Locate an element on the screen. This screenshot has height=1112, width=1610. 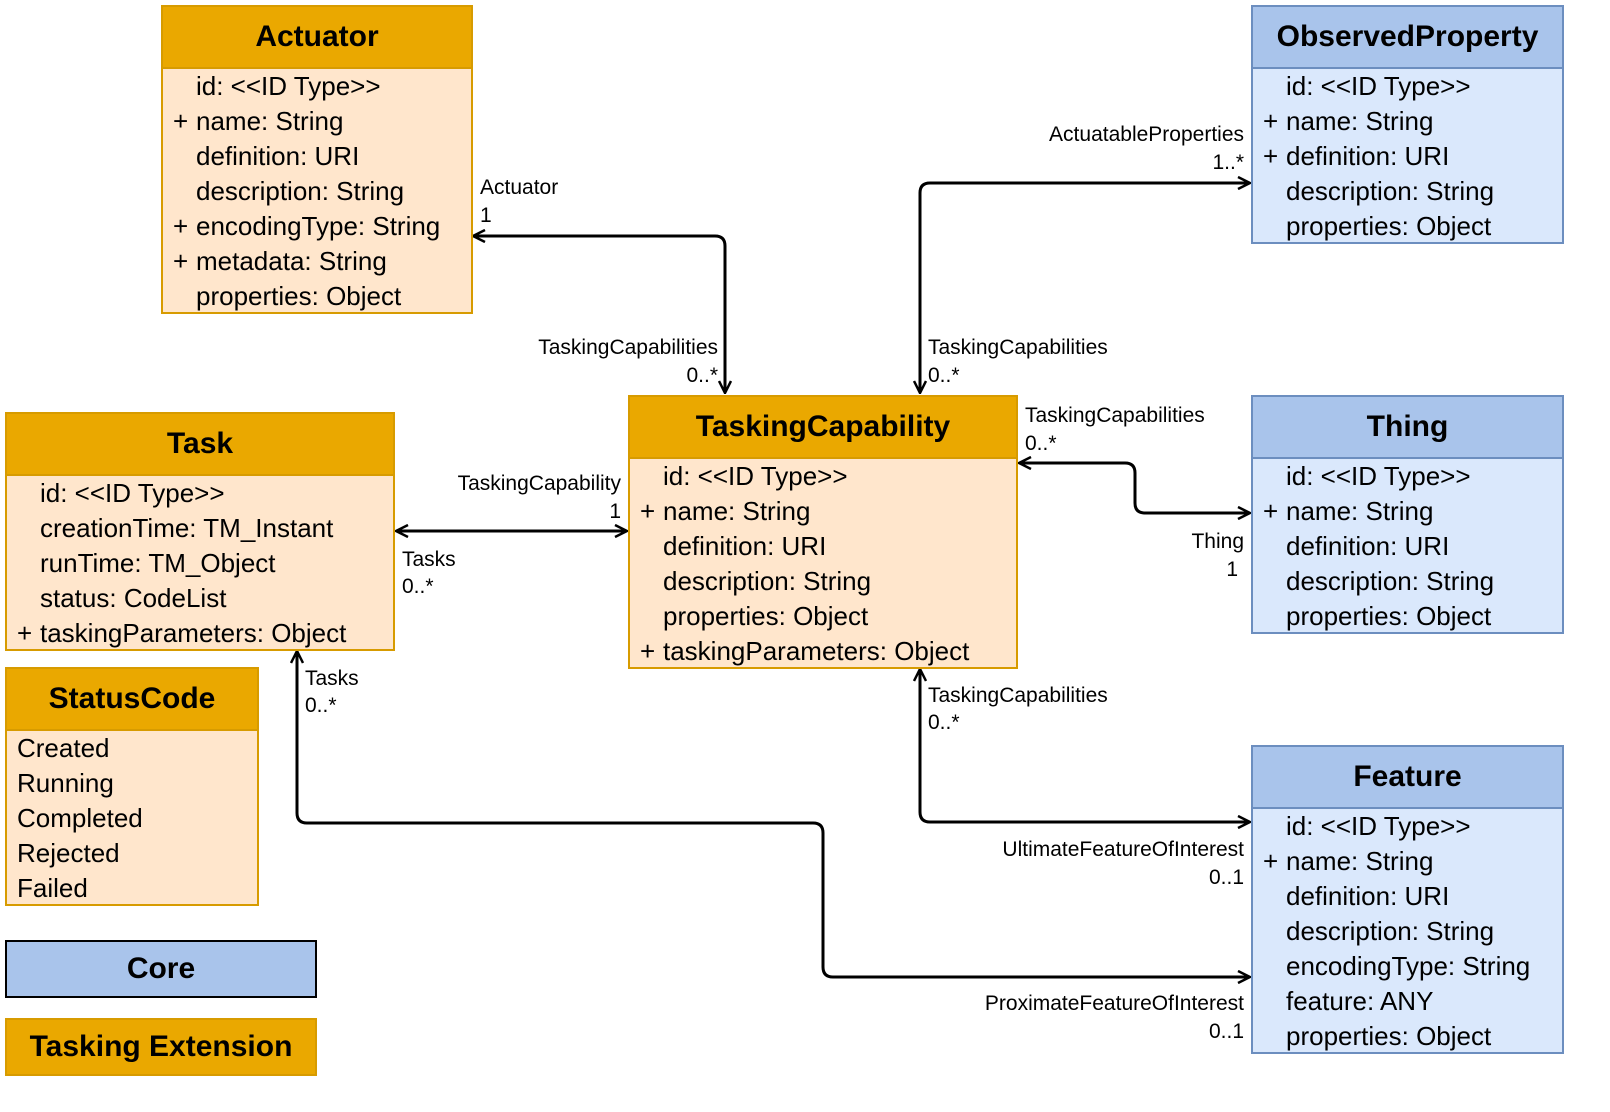
assoc-multiplicity: 0..1 is located at coordinates (1226, 1031).